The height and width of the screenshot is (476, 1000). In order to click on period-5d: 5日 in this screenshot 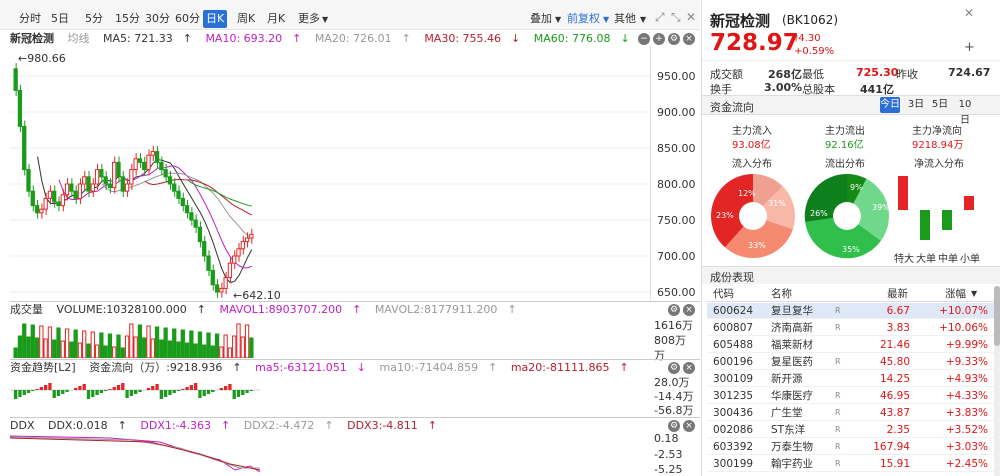, I will do `click(940, 105)`.